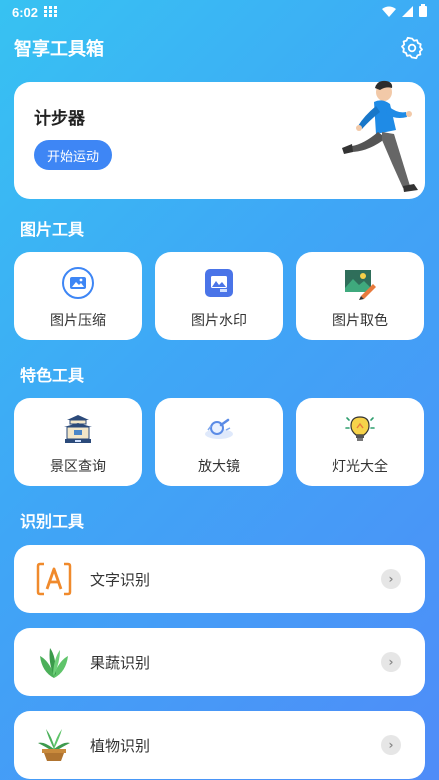  Describe the element at coordinates (73, 155) in the screenshot. I see `start-exercise-button: 开始运动` at that location.